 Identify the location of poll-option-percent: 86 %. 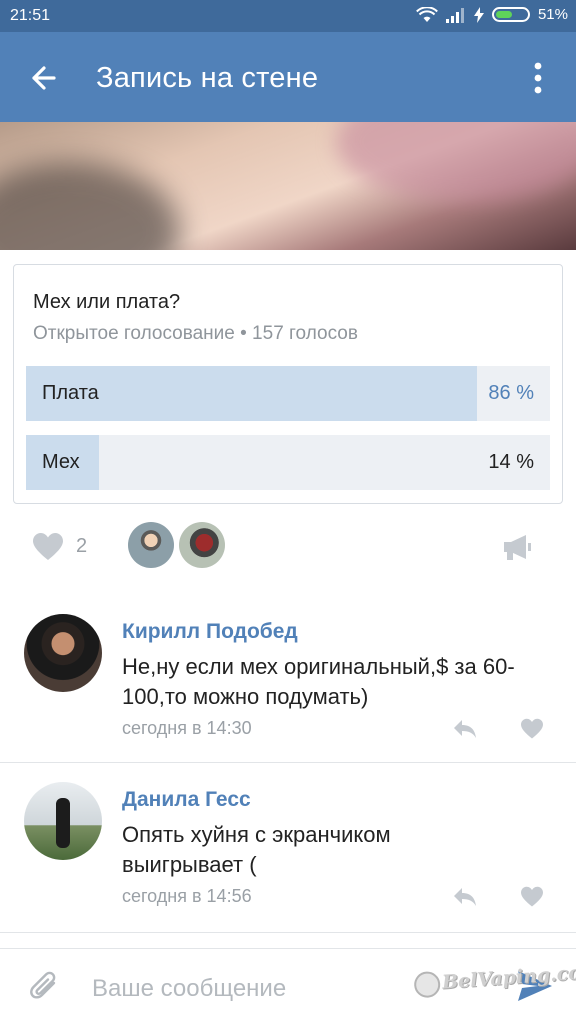
(511, 393).